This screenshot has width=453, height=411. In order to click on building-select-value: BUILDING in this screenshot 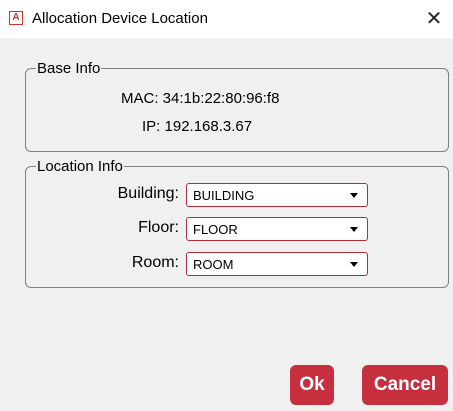, I will do `click(224, 195)`.